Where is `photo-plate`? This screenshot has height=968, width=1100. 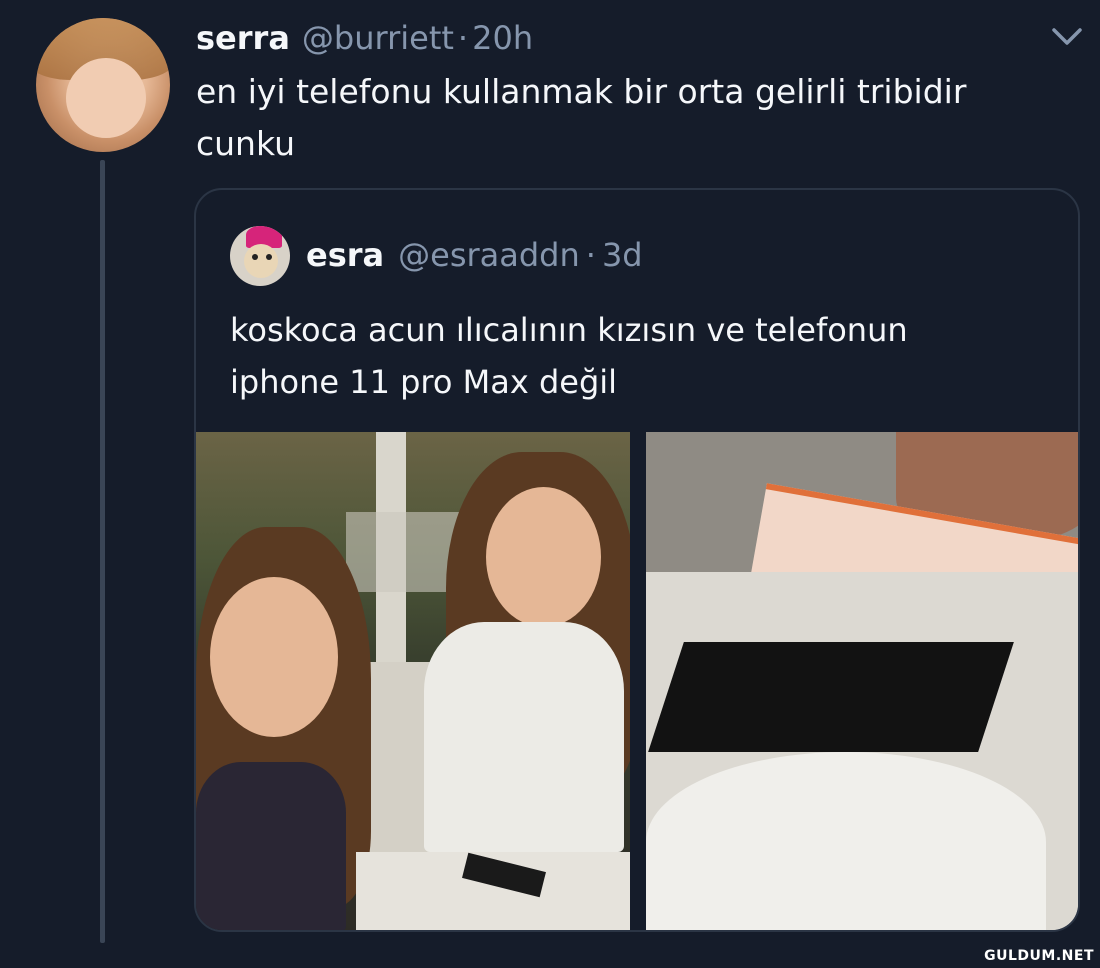
photo-plate is located at coordinates (846, 841).